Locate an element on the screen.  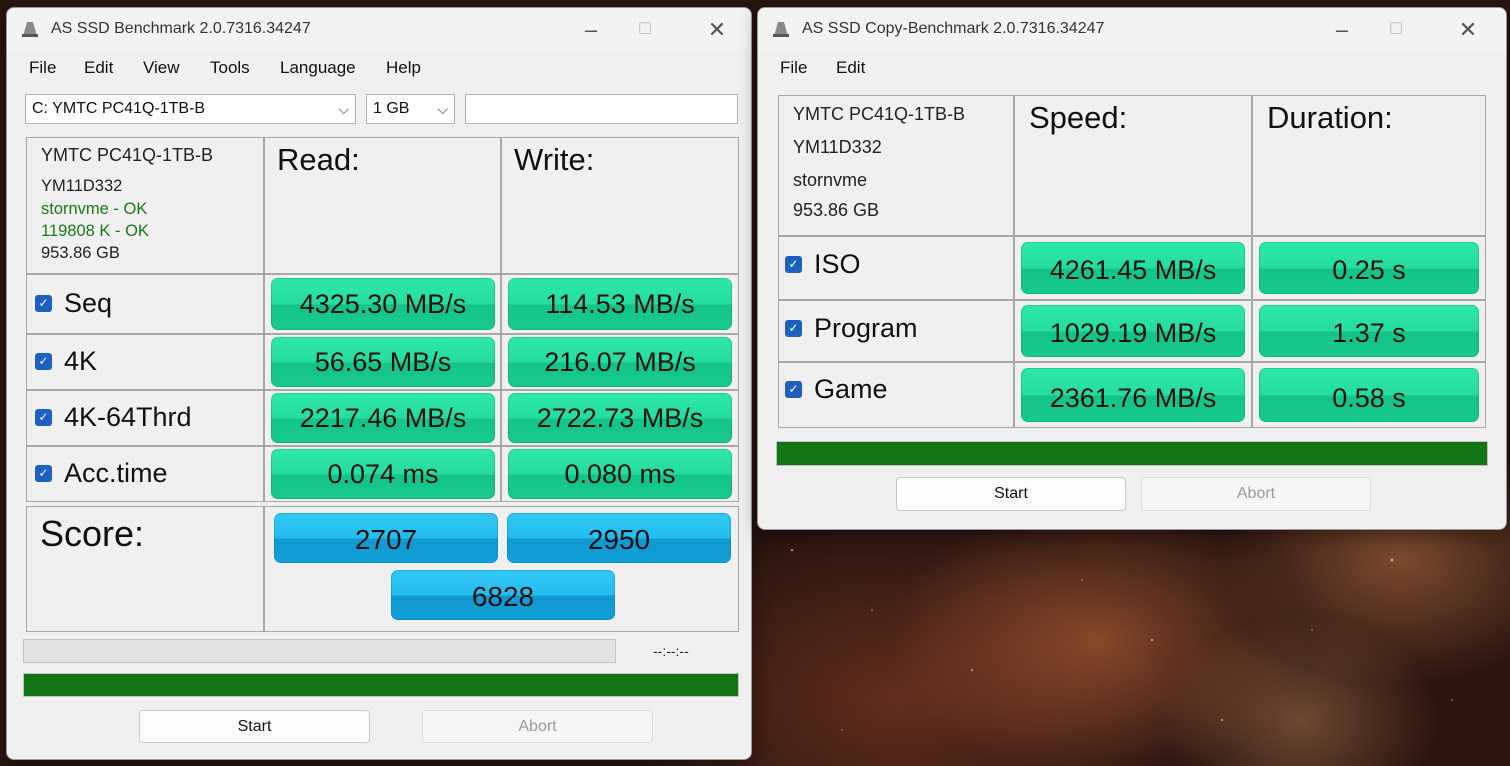
acctime-write-result: 0.080 ms is located at coordinates (620, 474).